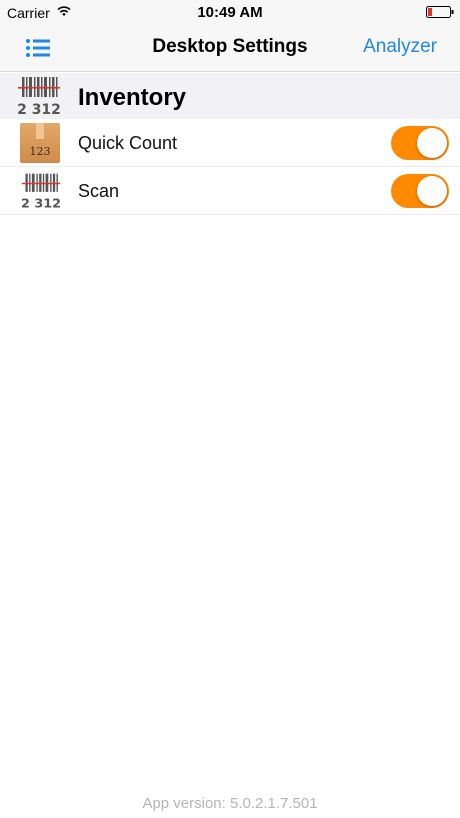 Image resolution: width=460 pixels, height=818 pixels. I want to click on list-item-quick-count: 123 Quick Count, so click(230, 143).